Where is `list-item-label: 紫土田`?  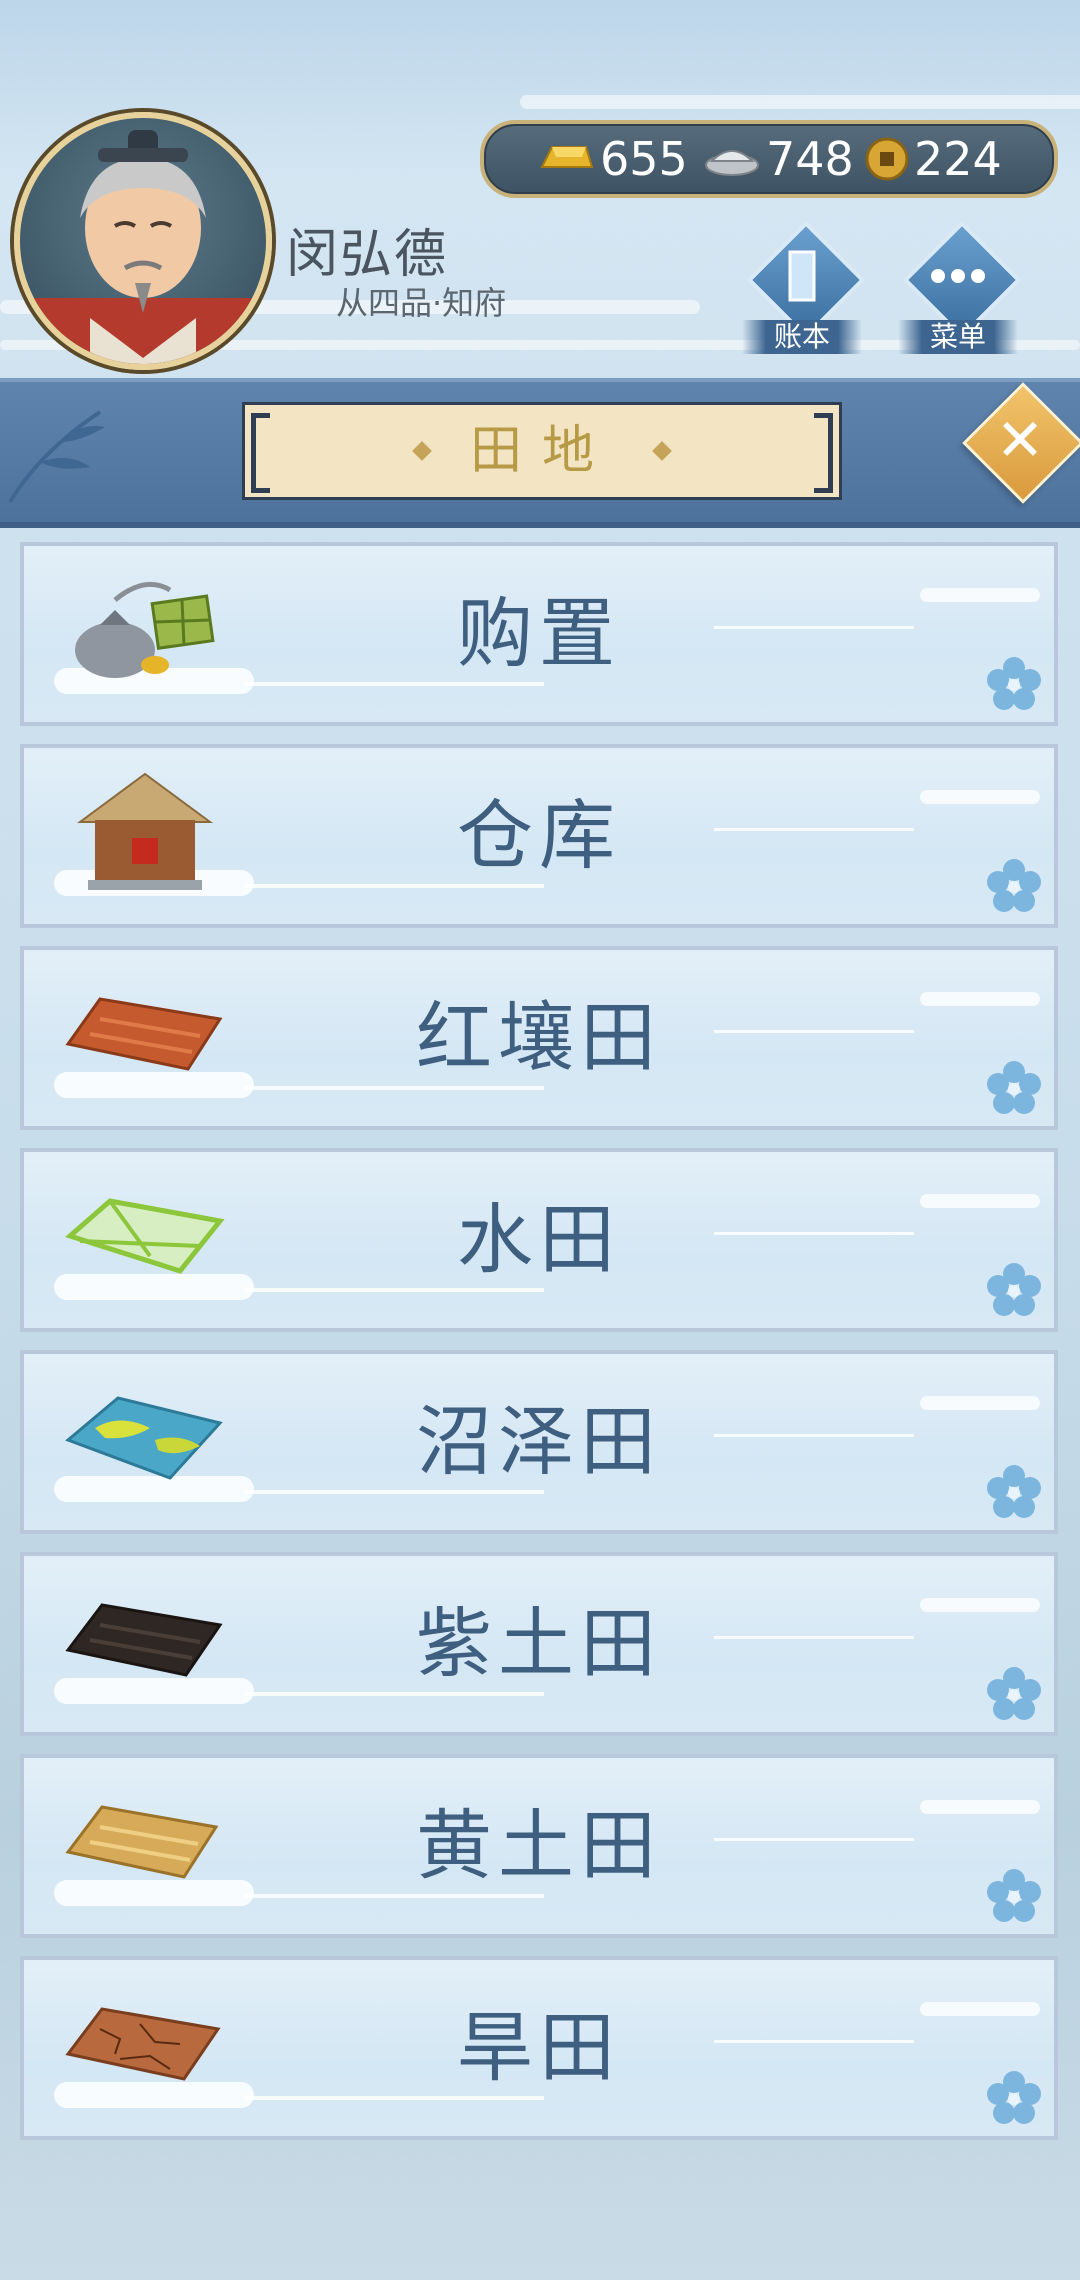
list-item-label: 紫土田 is located at coordinates (539, 1643).